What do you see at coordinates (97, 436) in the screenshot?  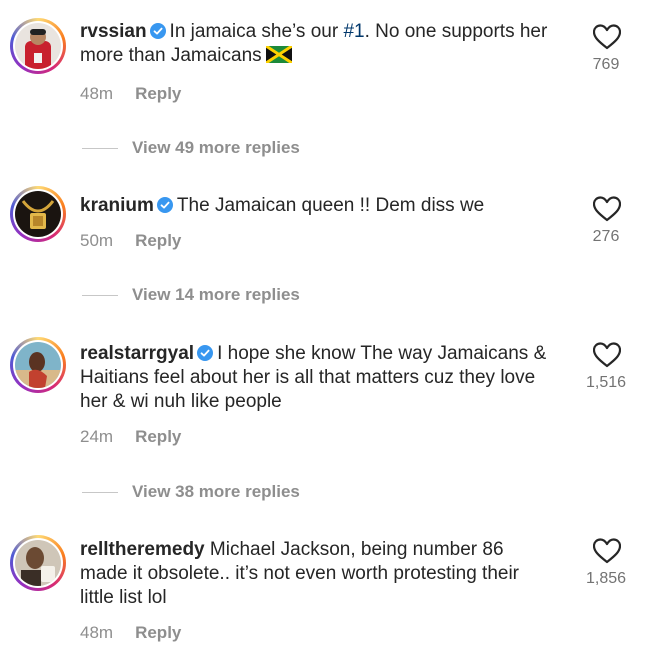 I see `comment-time: 24m` at bounding box center [97, 436].